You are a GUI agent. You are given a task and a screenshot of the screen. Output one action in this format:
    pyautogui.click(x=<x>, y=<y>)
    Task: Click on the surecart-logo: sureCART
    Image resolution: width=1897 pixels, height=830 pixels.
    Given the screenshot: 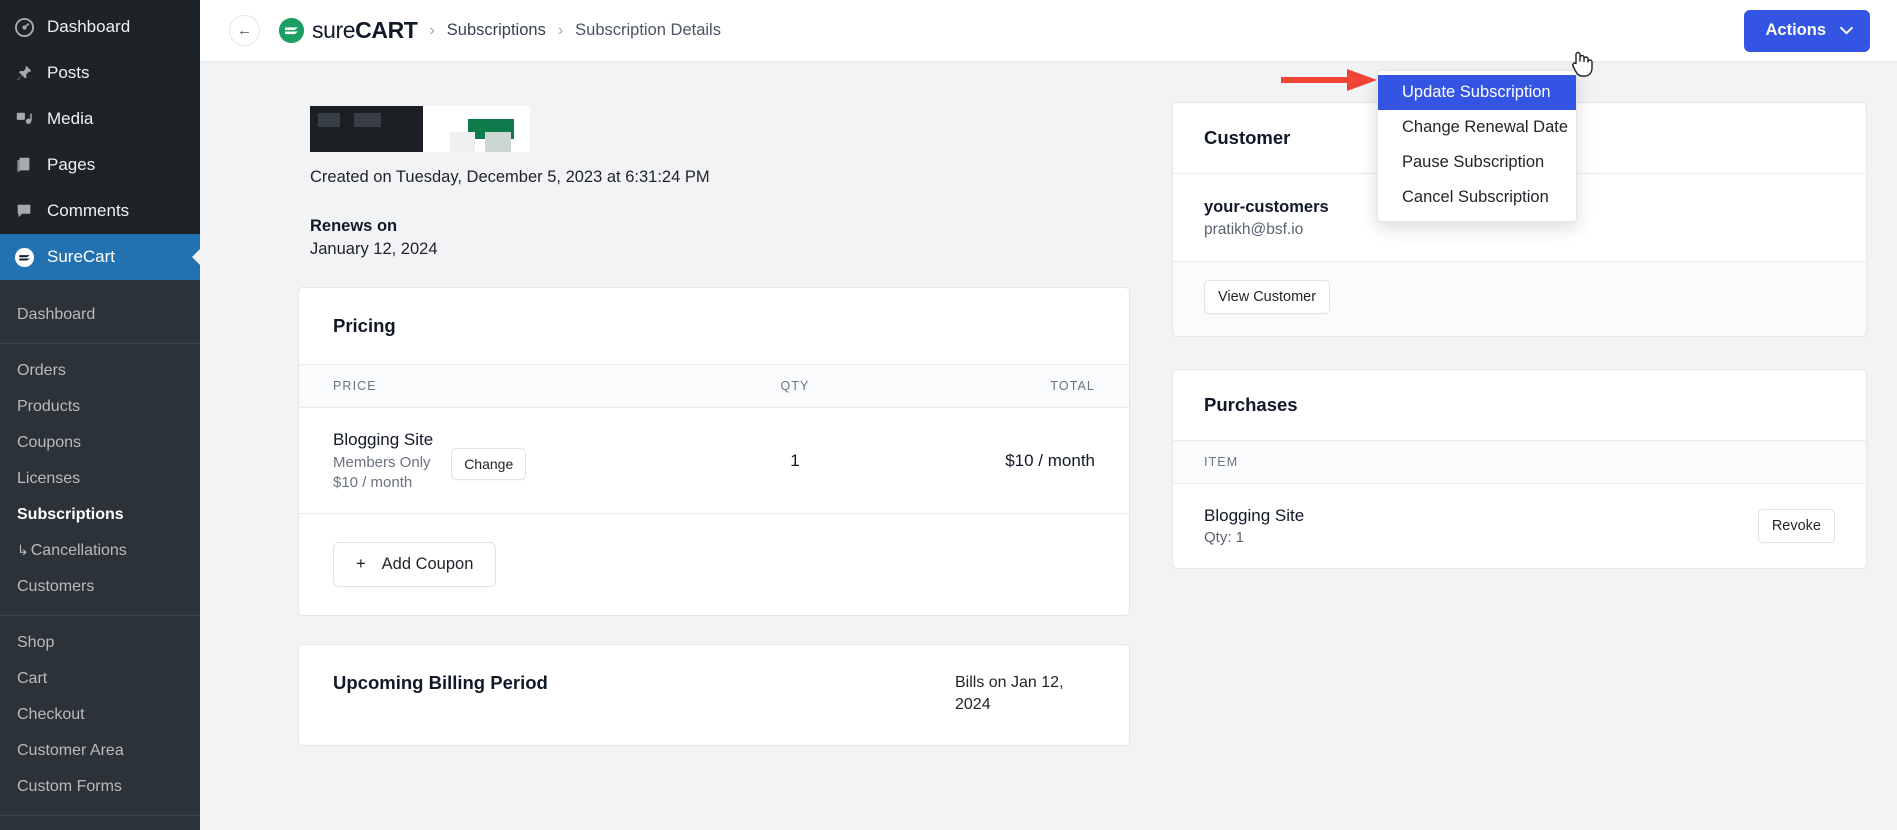 What is the action you would take?
    pyautogui.click(x=348, y=30)
    